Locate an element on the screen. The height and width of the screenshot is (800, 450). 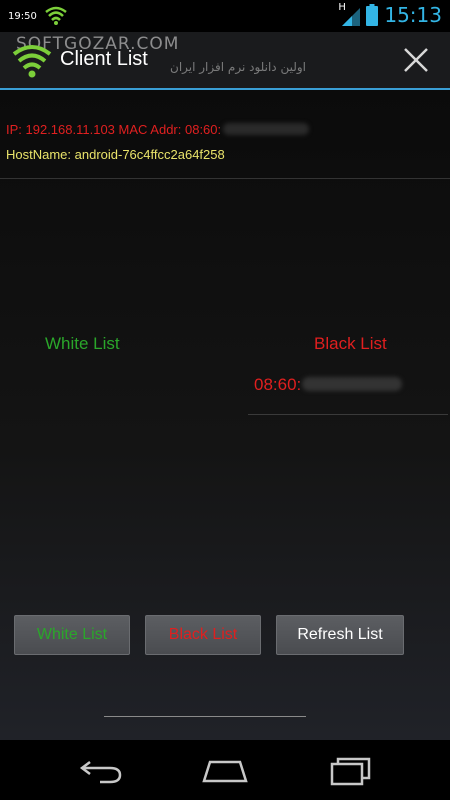
bottom-divider is located at coordinates (205, 716).